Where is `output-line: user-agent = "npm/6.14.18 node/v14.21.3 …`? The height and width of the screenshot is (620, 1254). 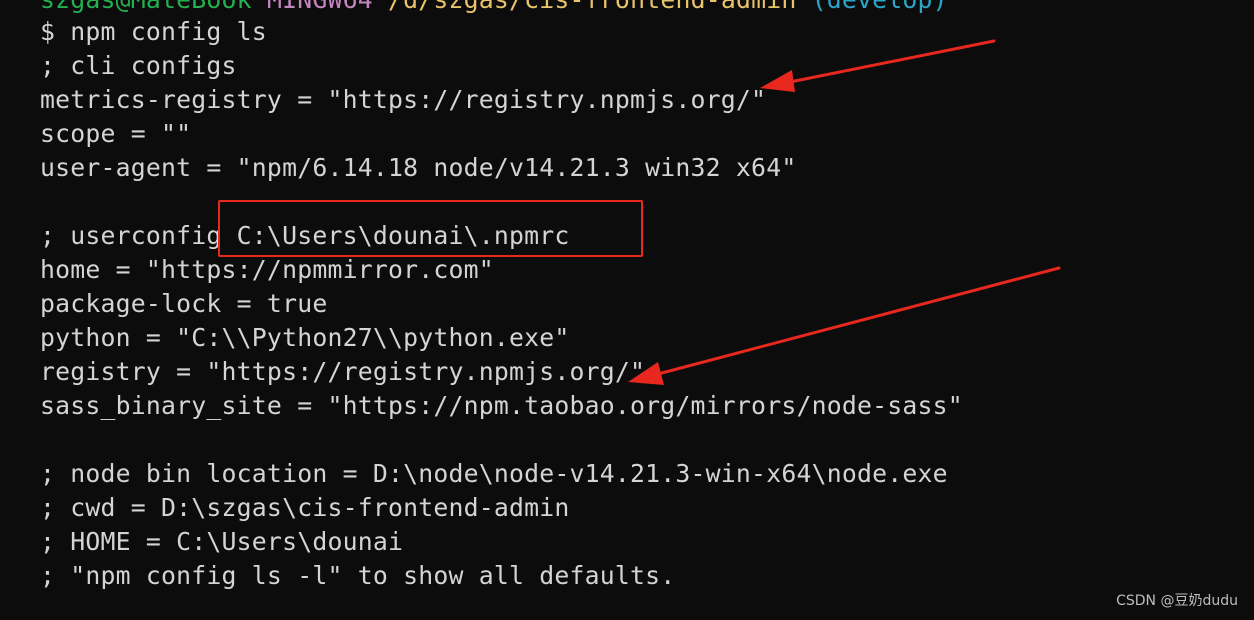
output-line: user-agent = "npm/6.14.18 node/v14.21.3 … is located at coordinates (418, 167).